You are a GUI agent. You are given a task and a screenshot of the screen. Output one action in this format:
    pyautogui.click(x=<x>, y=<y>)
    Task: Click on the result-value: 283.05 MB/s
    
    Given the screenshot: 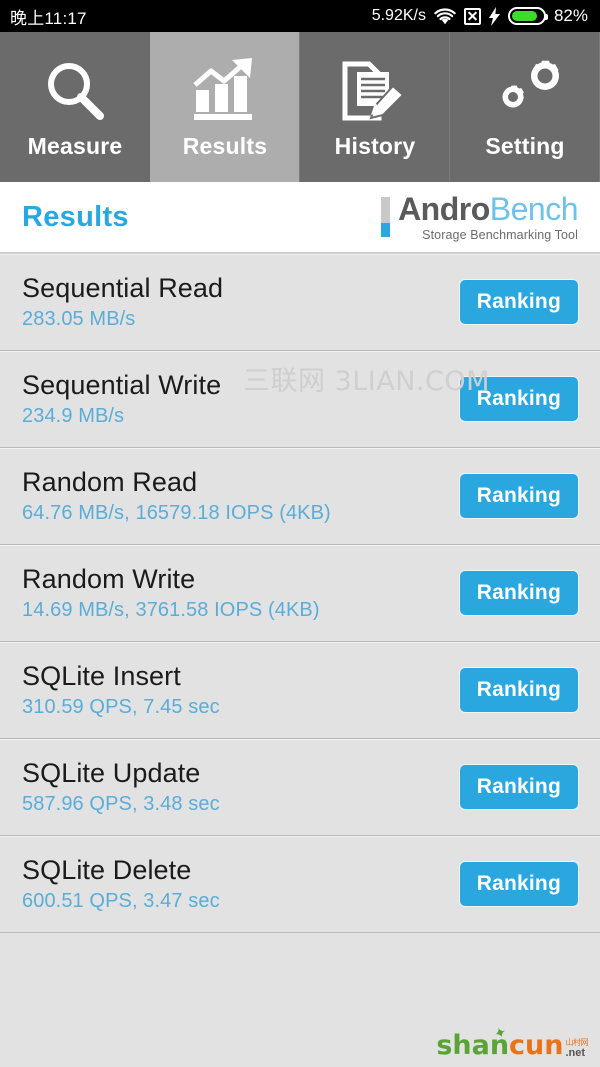 What is the action you would take?
    pyautogui.click(x=79, y=319)
    